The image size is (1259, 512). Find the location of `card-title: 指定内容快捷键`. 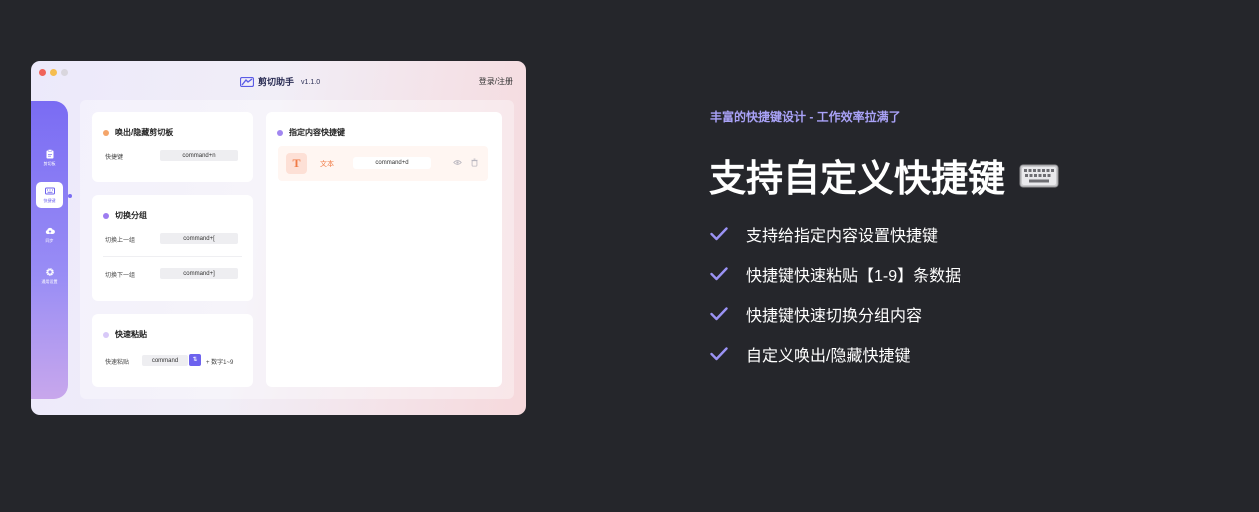

card-title: 指定内容快捷键 is located at coordinates (317, 132).